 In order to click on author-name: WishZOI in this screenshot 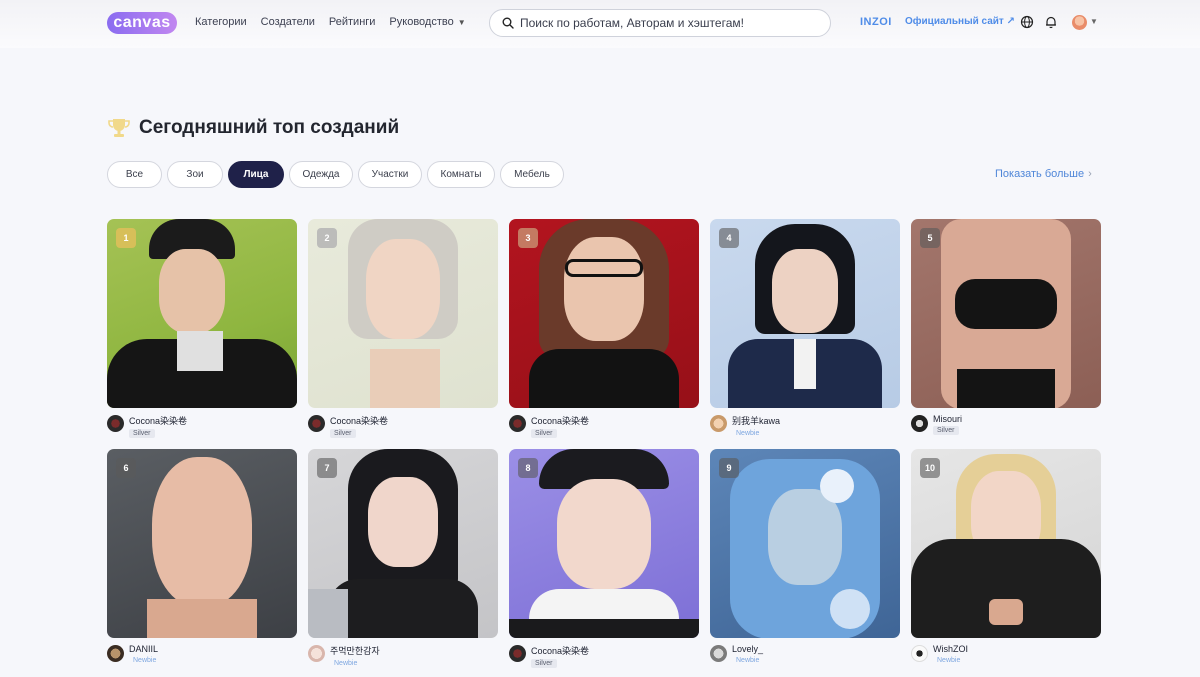, I will do `click(950, 649)`.